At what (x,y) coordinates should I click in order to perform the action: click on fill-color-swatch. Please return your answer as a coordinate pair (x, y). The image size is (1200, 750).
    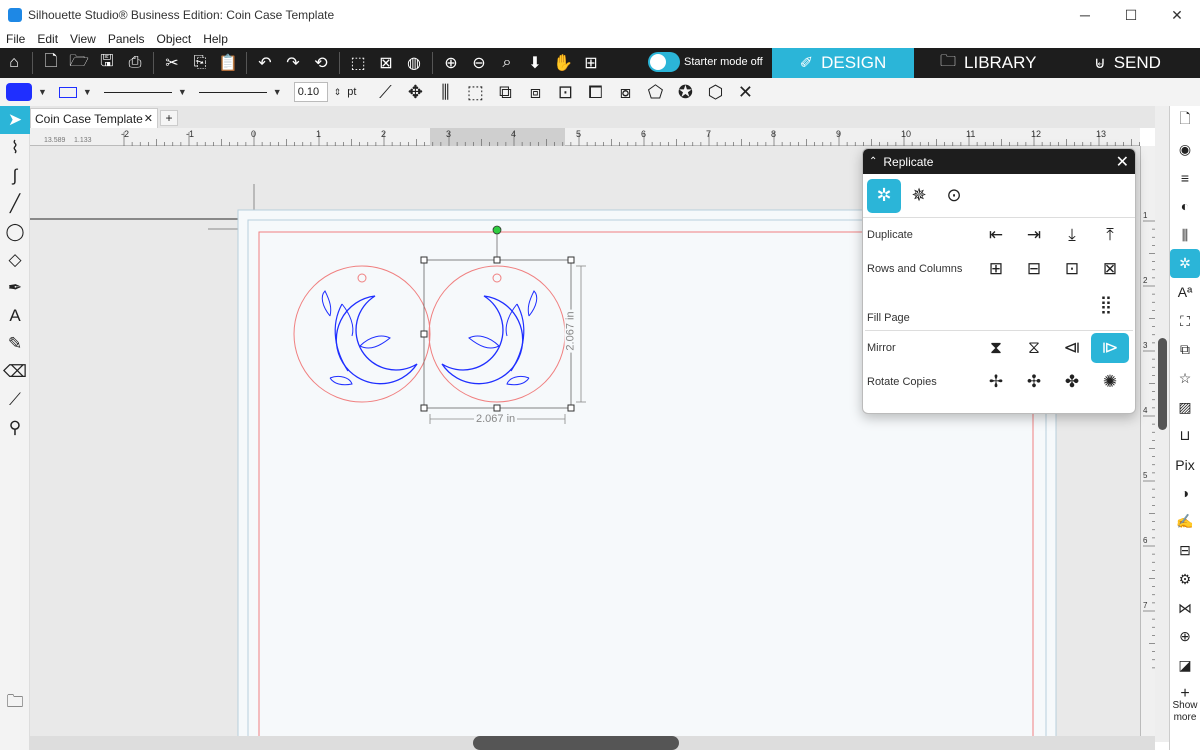
    Looking at the image, I should click on (19, 92).